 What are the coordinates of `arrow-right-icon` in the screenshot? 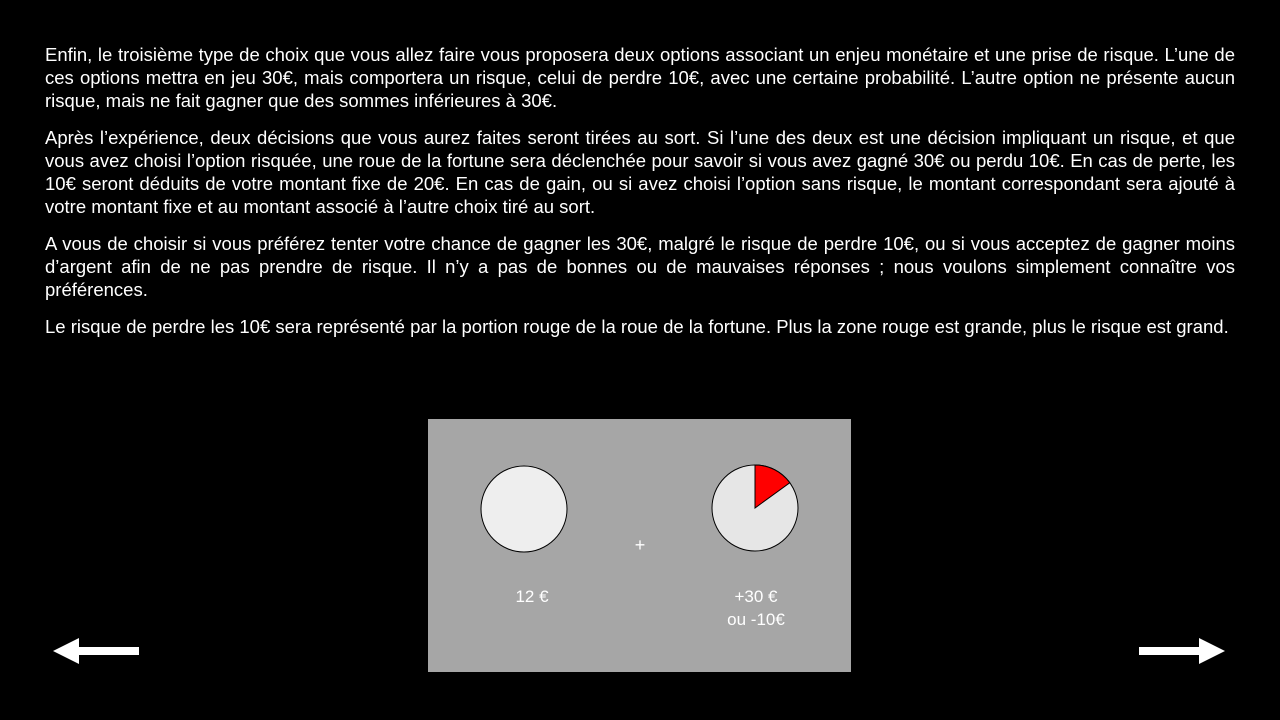 It's located at (1180, 651).